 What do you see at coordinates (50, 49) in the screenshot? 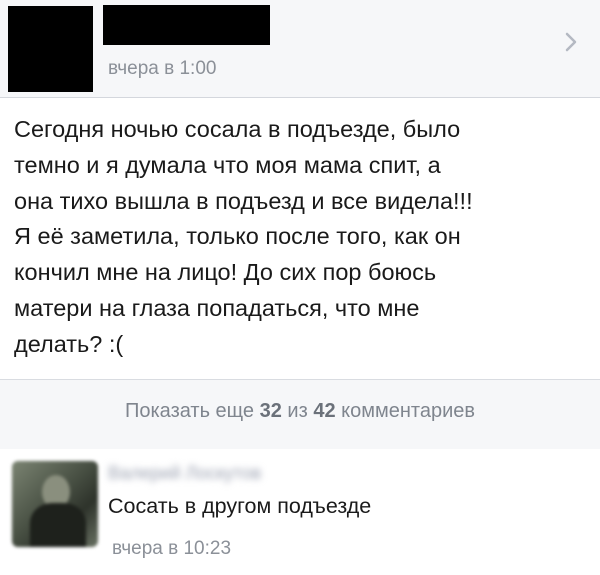
I see `redacted-avatar` at bounding box center [50, 49].